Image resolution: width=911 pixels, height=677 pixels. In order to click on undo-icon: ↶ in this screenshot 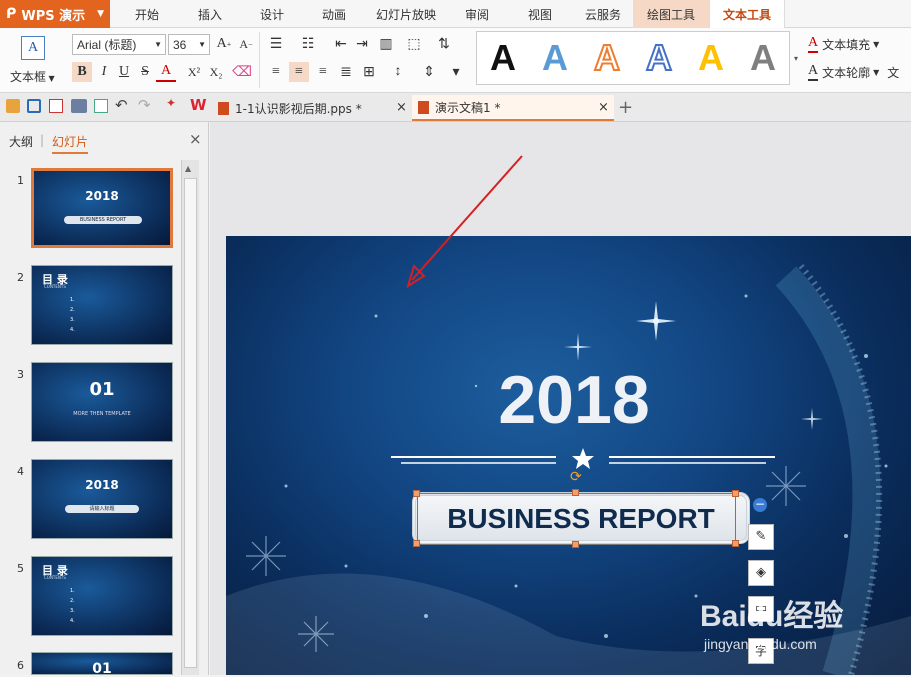, I will do `click(121, 105)`.